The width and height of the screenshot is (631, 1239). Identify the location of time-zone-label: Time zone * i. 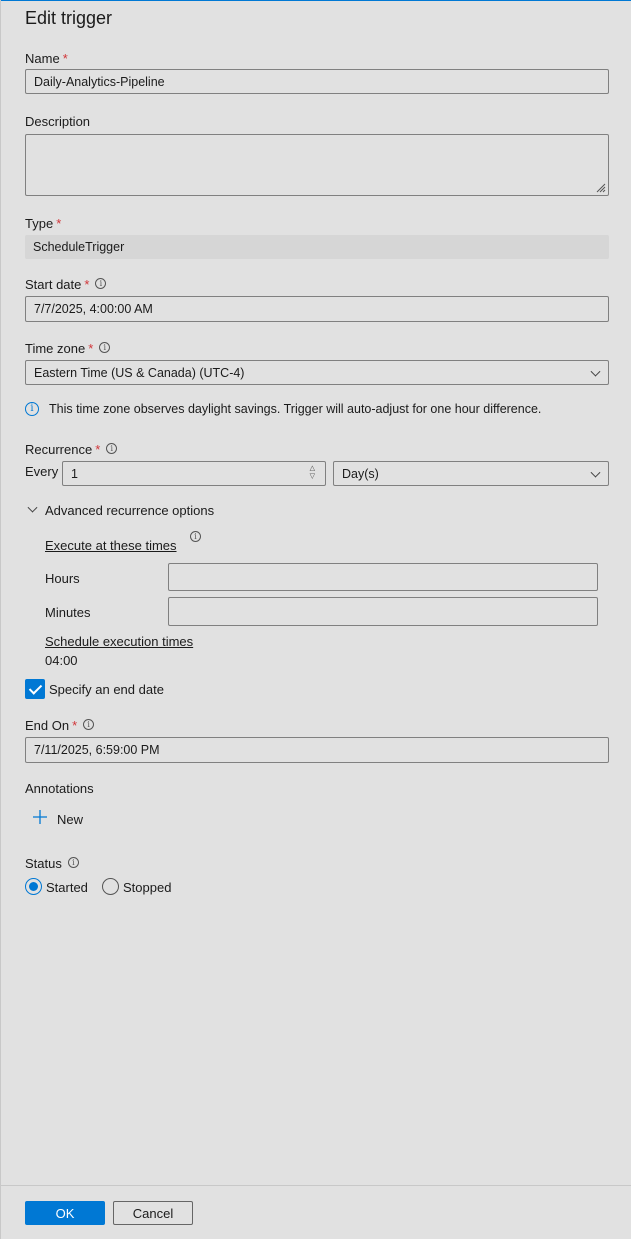
(68, 348).